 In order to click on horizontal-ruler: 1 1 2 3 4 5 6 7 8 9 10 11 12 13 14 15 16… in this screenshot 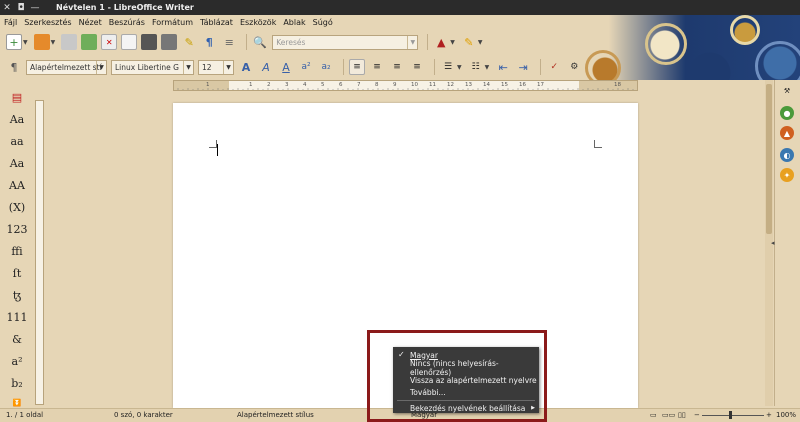, I will do `click(405, 85)`.